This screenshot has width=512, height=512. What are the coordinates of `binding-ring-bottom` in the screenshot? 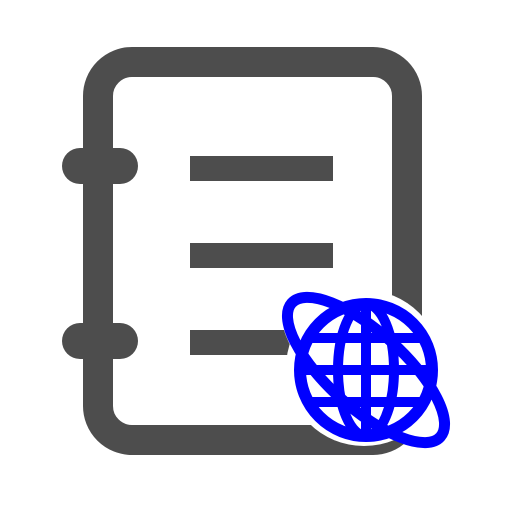 It's located at (100, 341).